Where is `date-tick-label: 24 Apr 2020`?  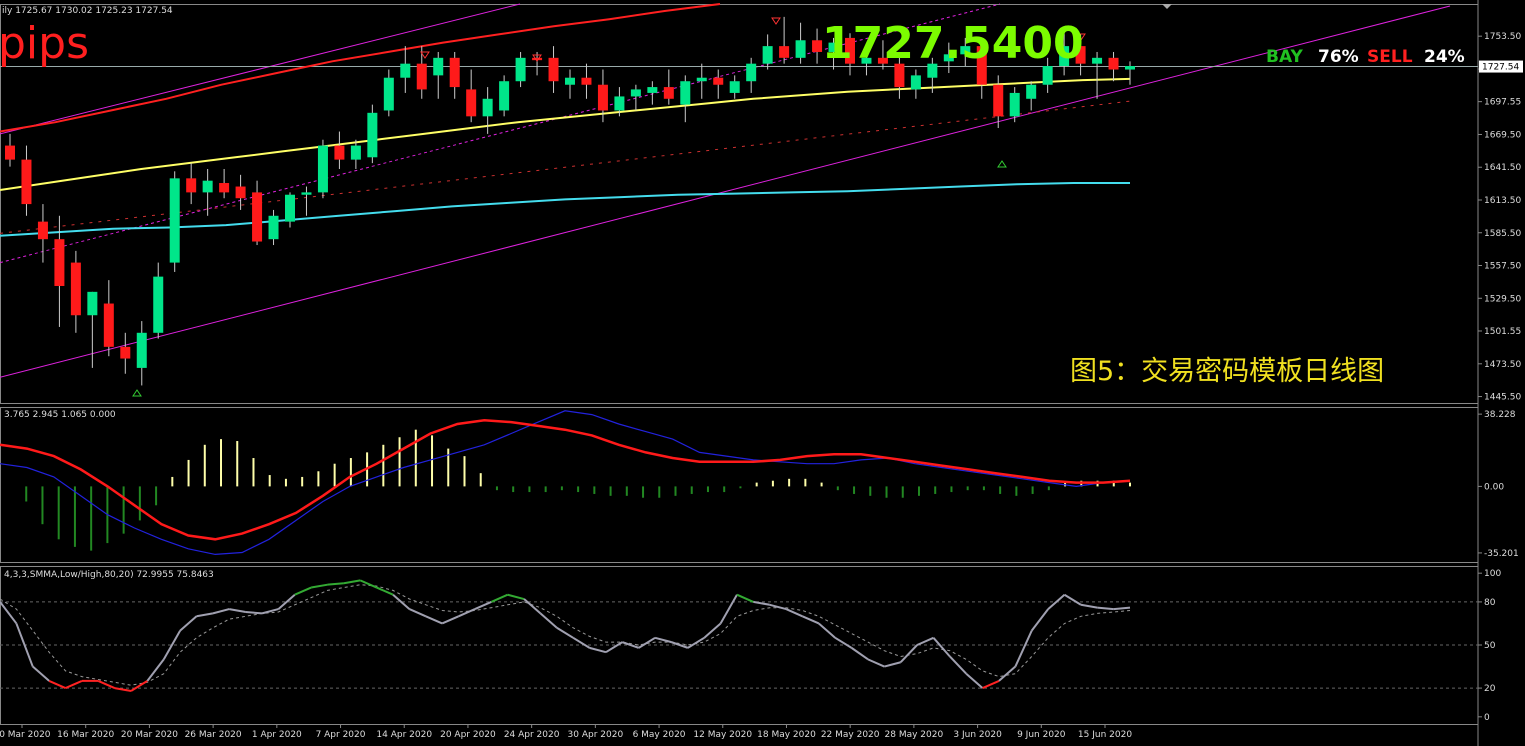 date-tick-label: 24 Apr 2020 is located at coordinates (532, 735).